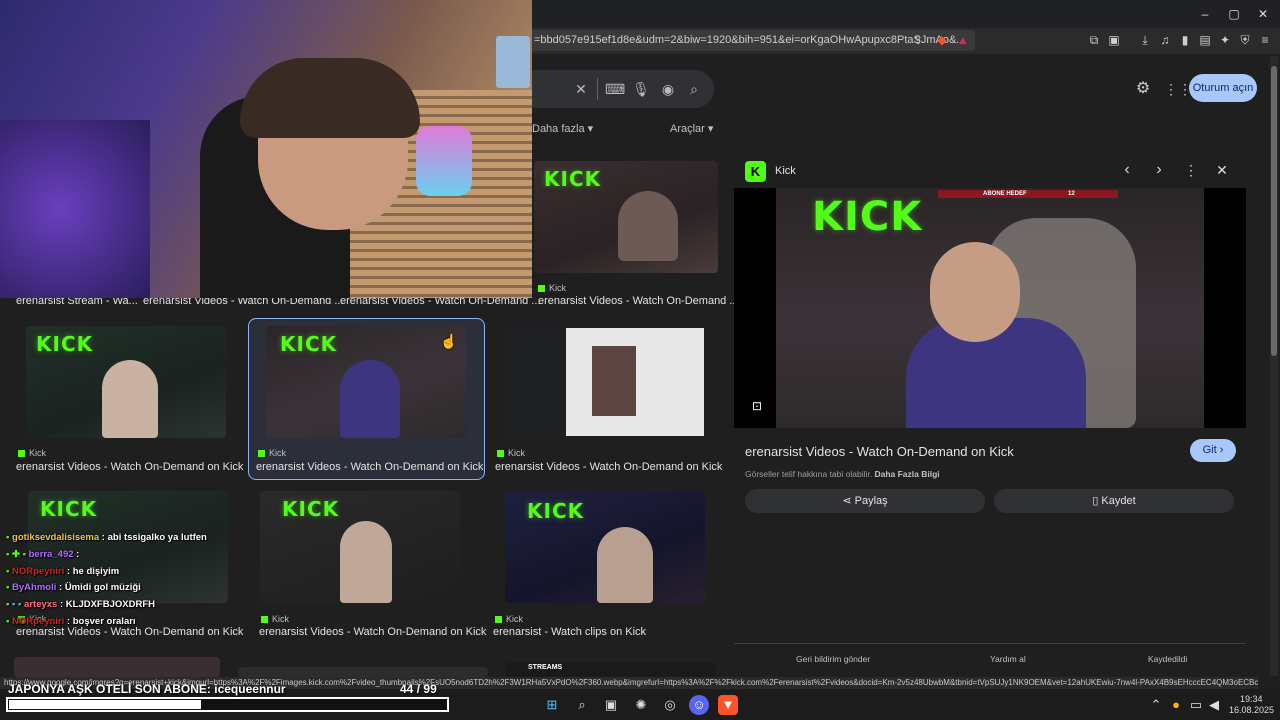  I want to click on brave-rewards-icon: ▲, so click(963, 40).